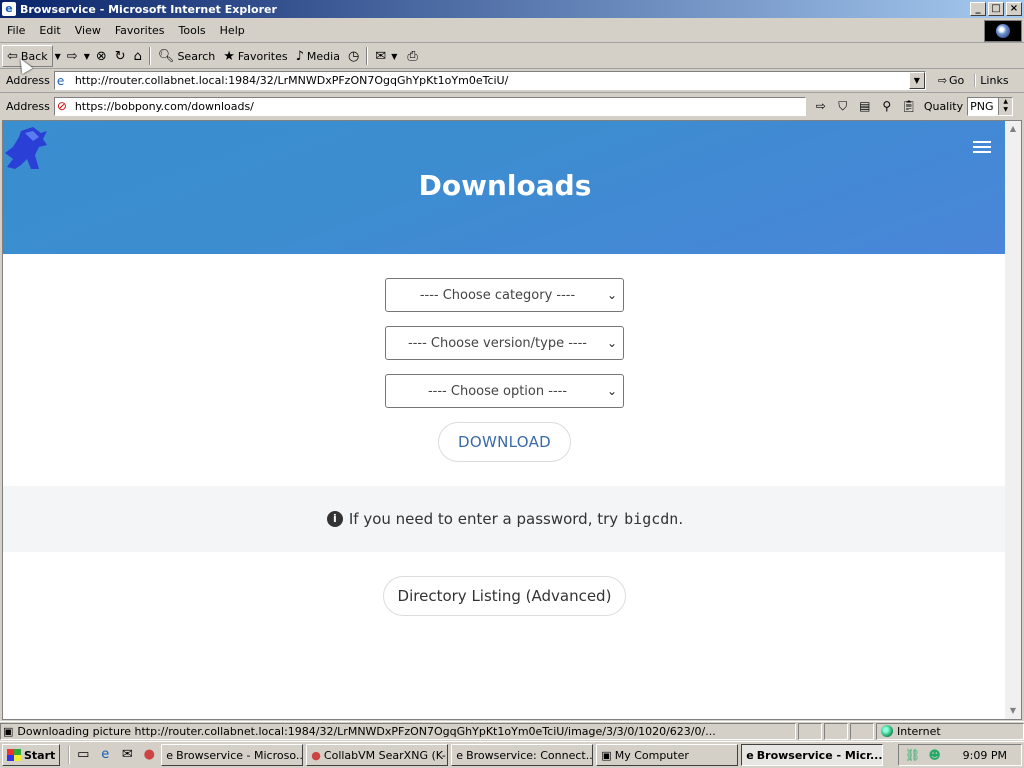 This screenshot has width=1024, height=768. I want to click on links-button: Links, so click(993, 80).